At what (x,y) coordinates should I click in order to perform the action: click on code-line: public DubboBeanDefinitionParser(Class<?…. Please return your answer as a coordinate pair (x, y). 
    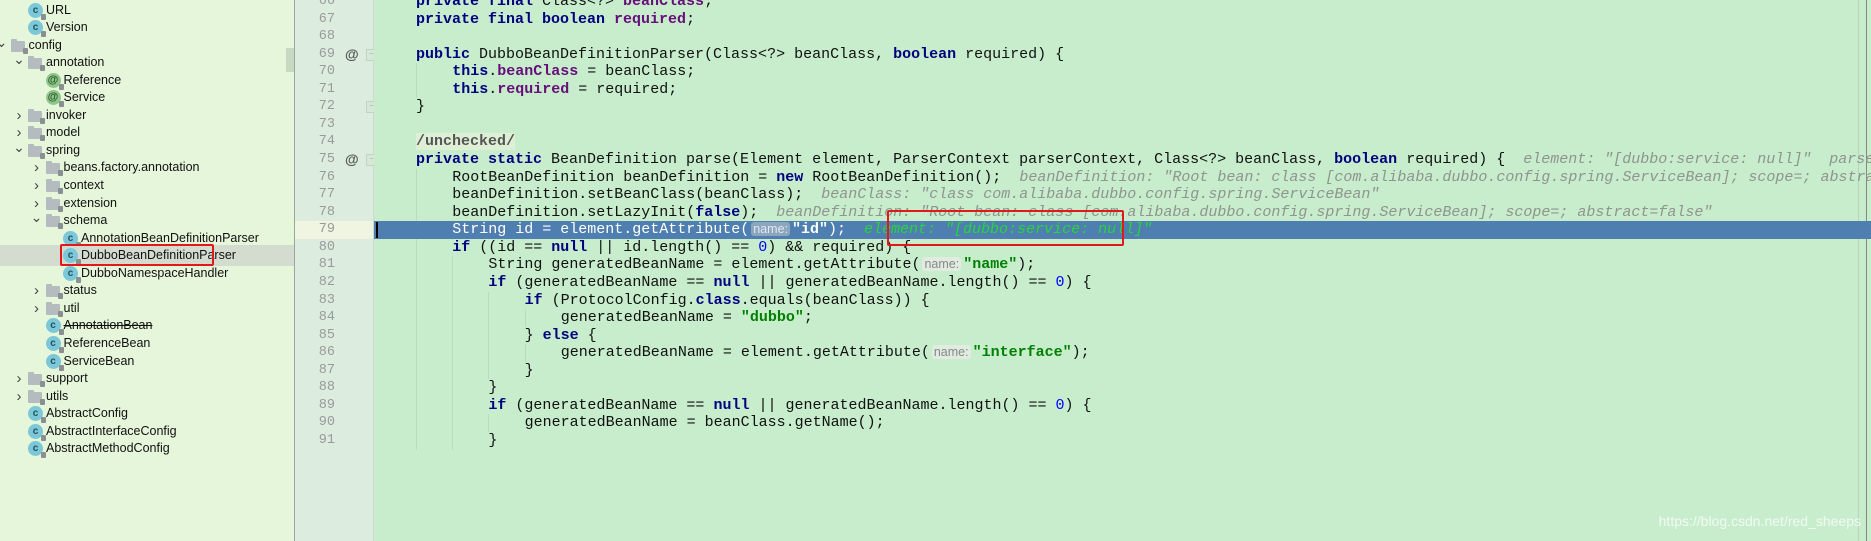
    Looking at the image, I should click on (1122, 55).